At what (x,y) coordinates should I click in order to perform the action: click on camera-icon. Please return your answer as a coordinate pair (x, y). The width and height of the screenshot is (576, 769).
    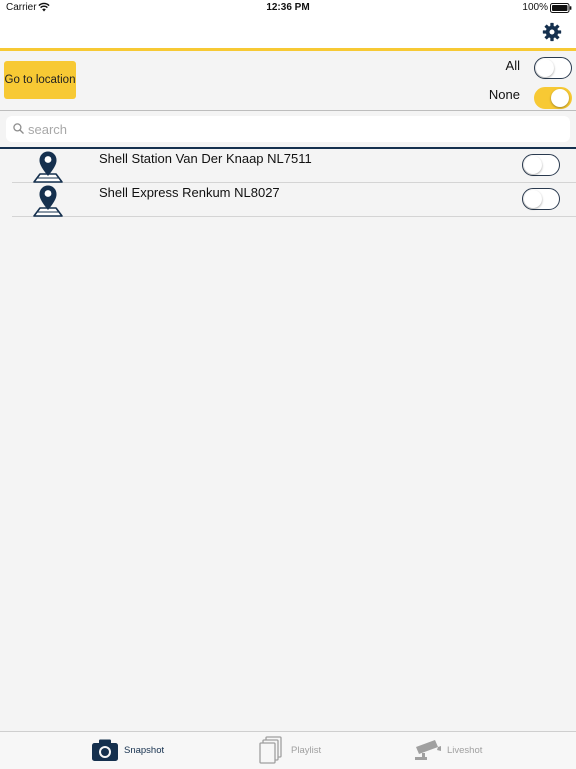
    Looking at the image, I should click on (105, 750).